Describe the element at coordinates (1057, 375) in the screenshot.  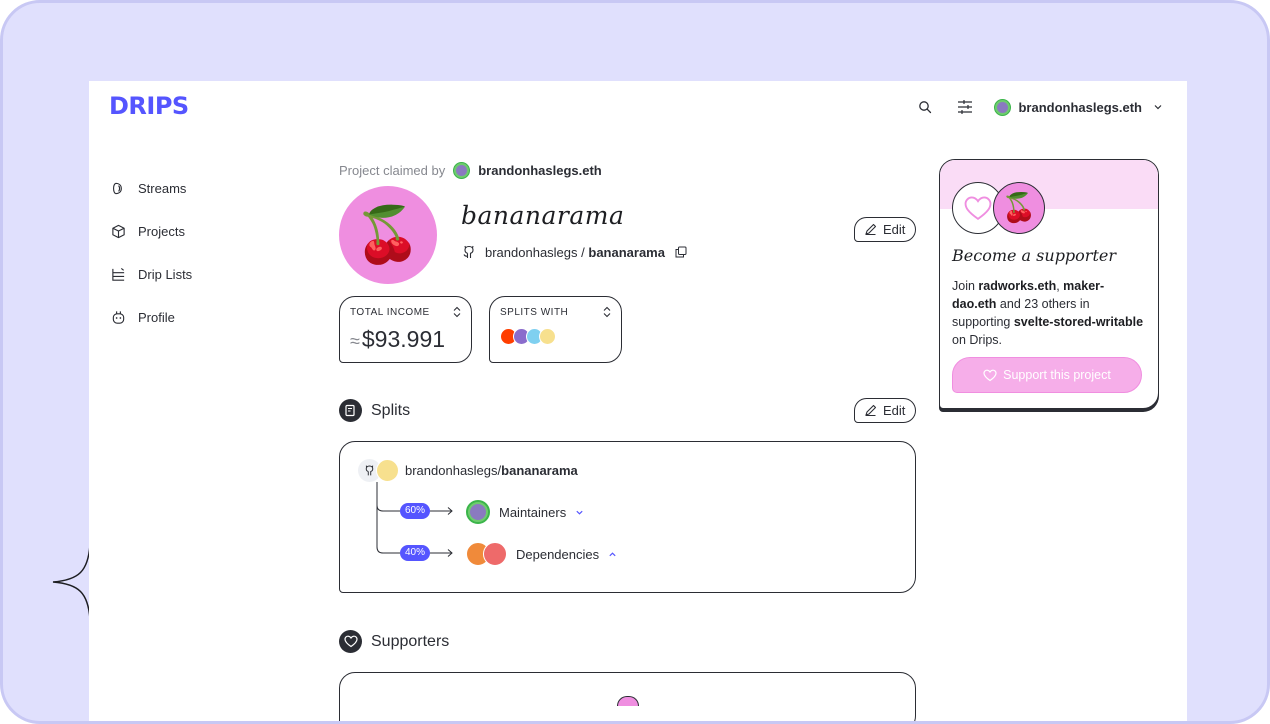
I see `support-button-label: Support this project` at that location.